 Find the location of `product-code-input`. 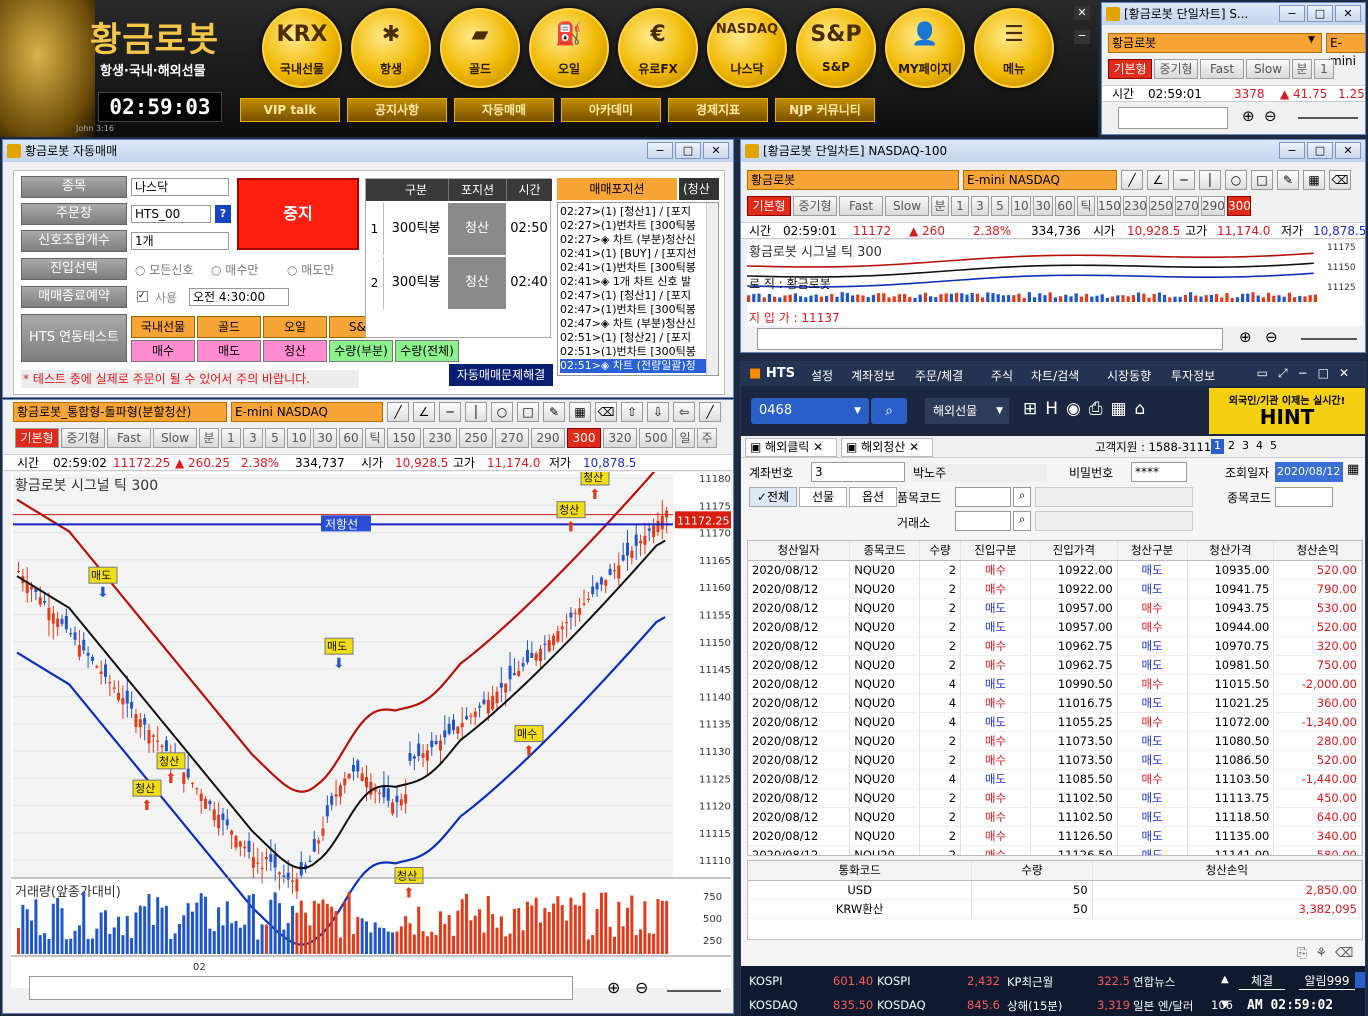

product-code-input is located at coordinates (983, 497).